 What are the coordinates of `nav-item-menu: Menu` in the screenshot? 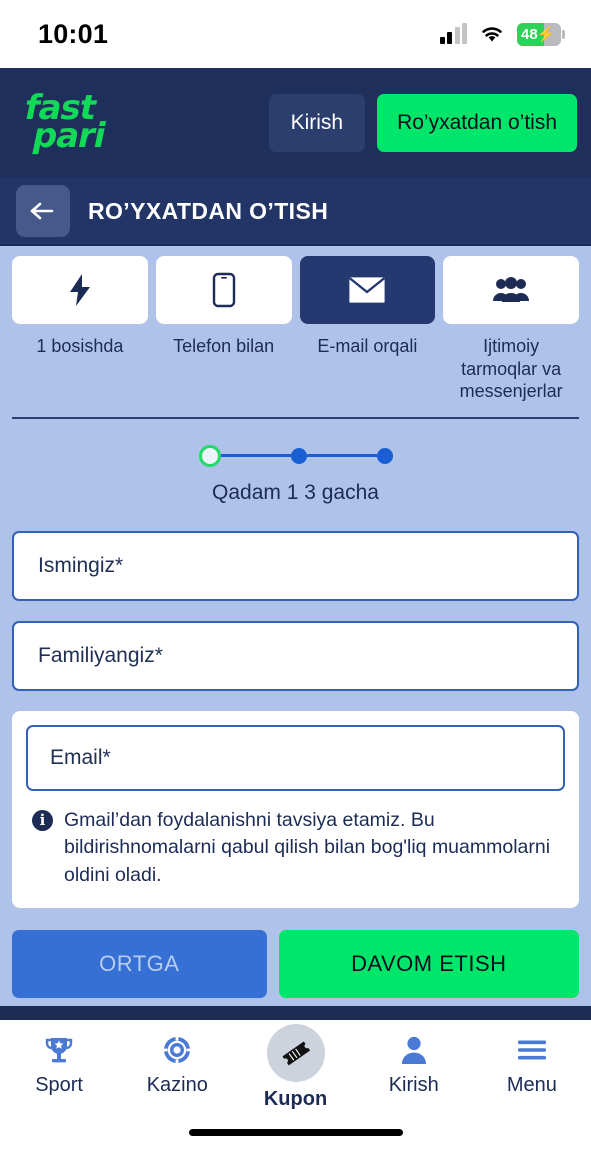 It's located at (532, 1064).